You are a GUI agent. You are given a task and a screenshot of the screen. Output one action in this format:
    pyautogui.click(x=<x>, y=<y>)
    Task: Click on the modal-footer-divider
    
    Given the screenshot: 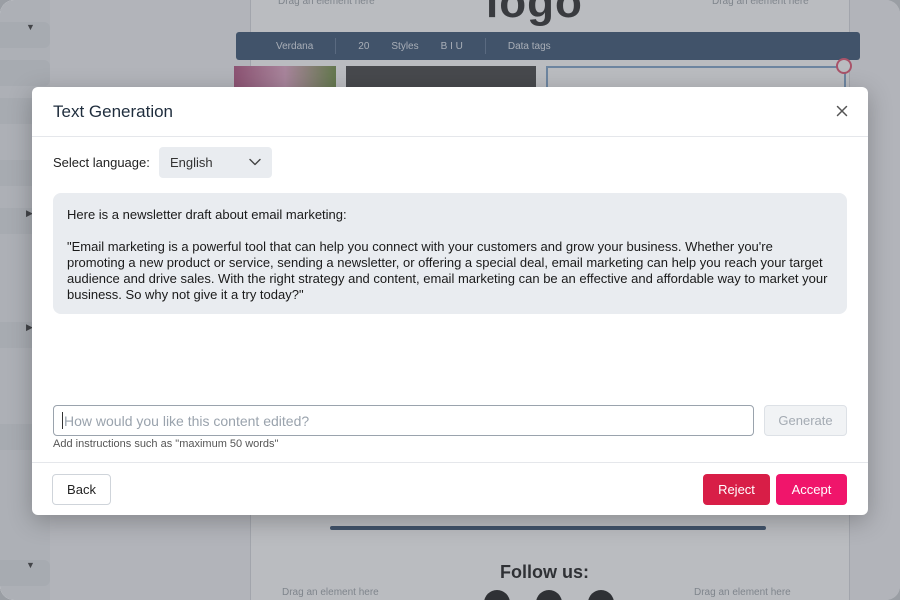 What is the action you would take?
    pyautogui.click(x=450, y=462)
    